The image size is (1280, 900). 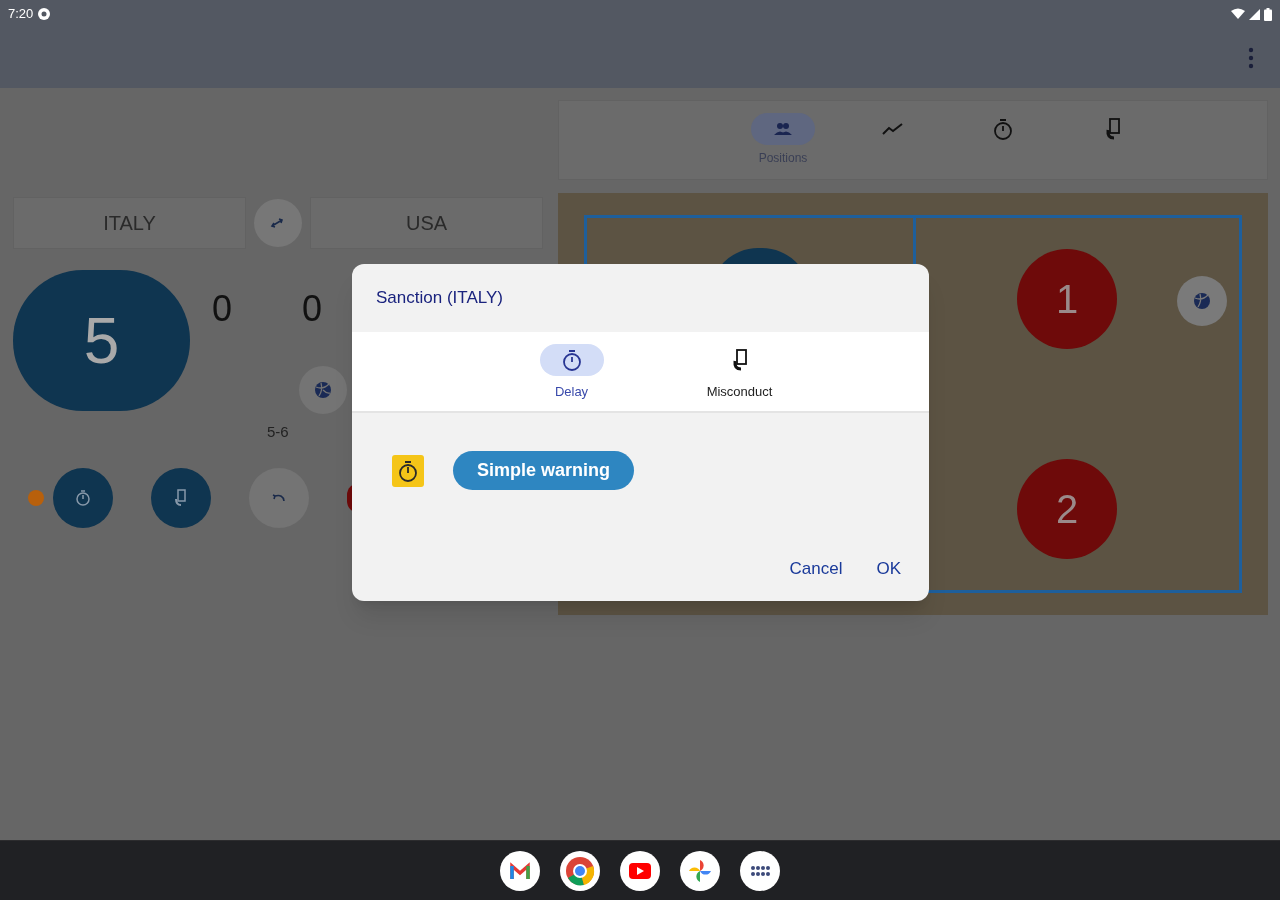 What do you see at coordinates (760, 870) in the screenshot?
I see `app-grid-icon` at bounding box center [760, 870].